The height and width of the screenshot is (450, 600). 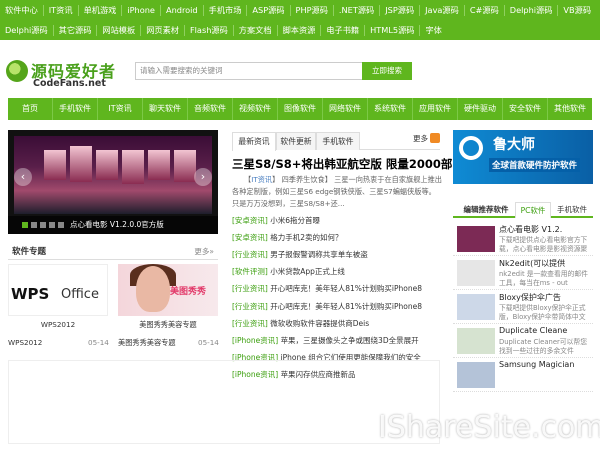 What do you see at coordinates (101, 10) in the screenshot?
I see `category-link: 单机游戏` at bounding box center [101, 10].